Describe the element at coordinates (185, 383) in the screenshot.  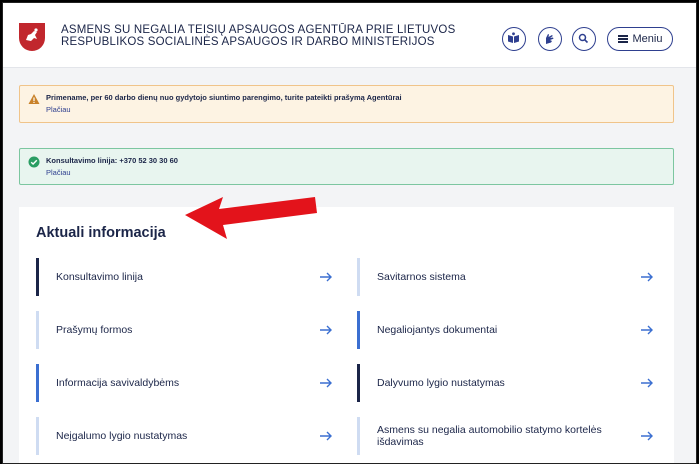
I see `link-informacija-savivaldybems: Informacija savivaldybėms` at that location.